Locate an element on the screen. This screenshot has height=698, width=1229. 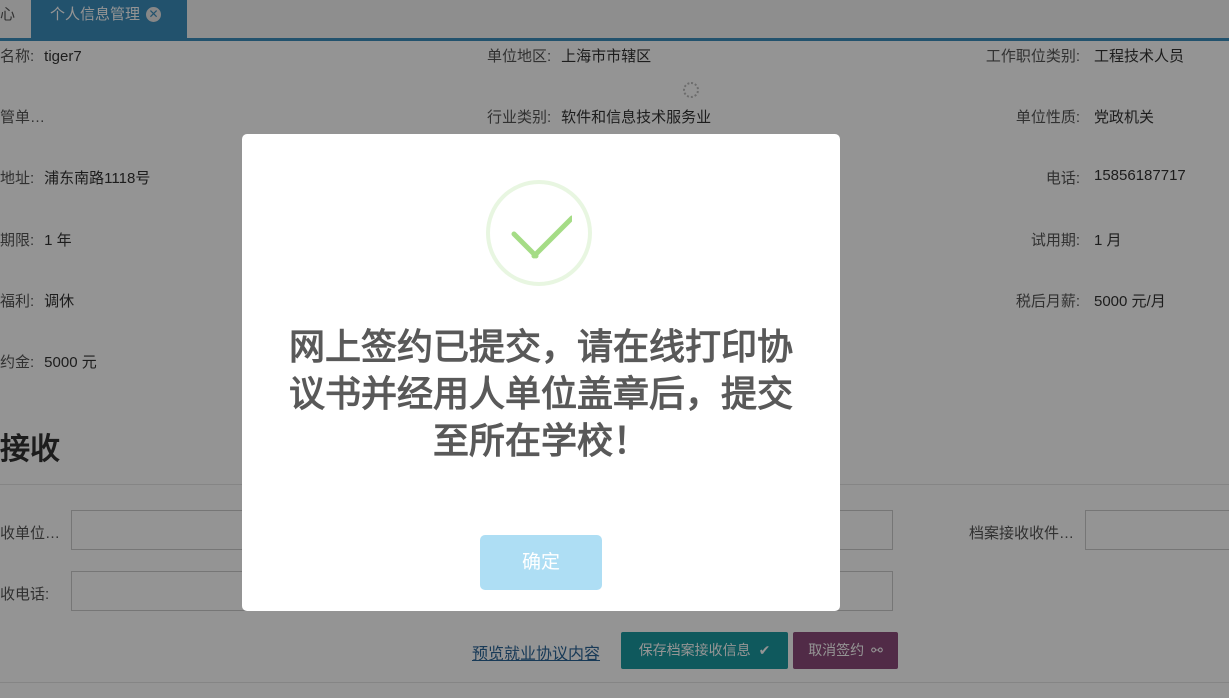
dialog-message-line: 议书并经用人单位盖章后，提交 is located at coordinates (540, 394).